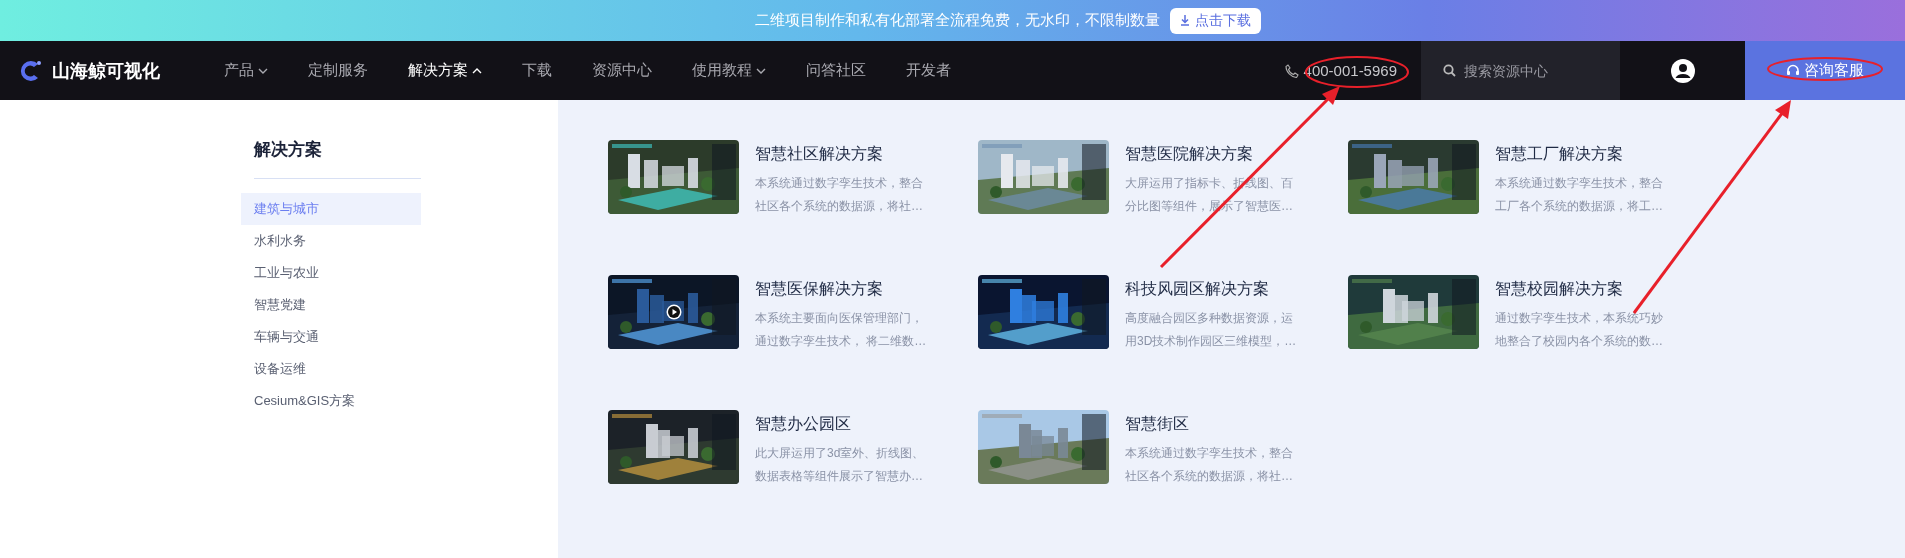 This screenshot has width=1905, height=558. What do you see at coordinates (331, 337) in the screenshot?
I see `sidebar-item: 车辆与交通` at bounding box center [331, 337].